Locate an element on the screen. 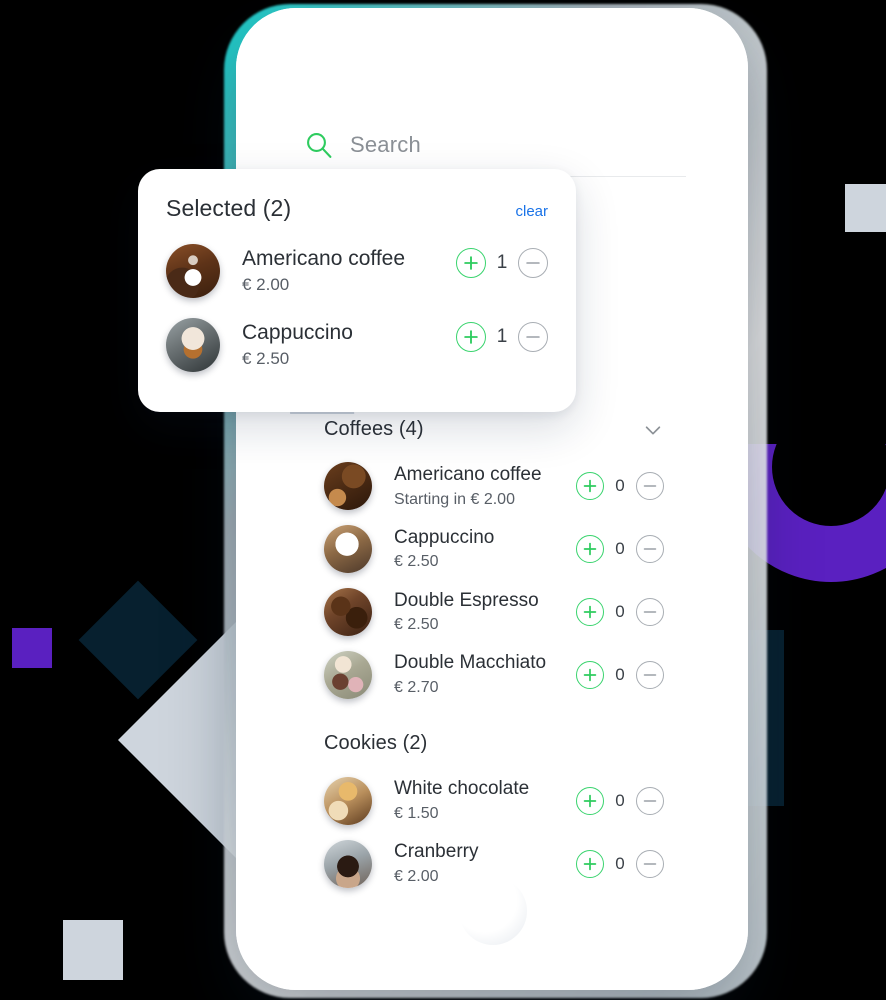  product-price: Starting in € 2.00 is located at coordinates (454, 499).